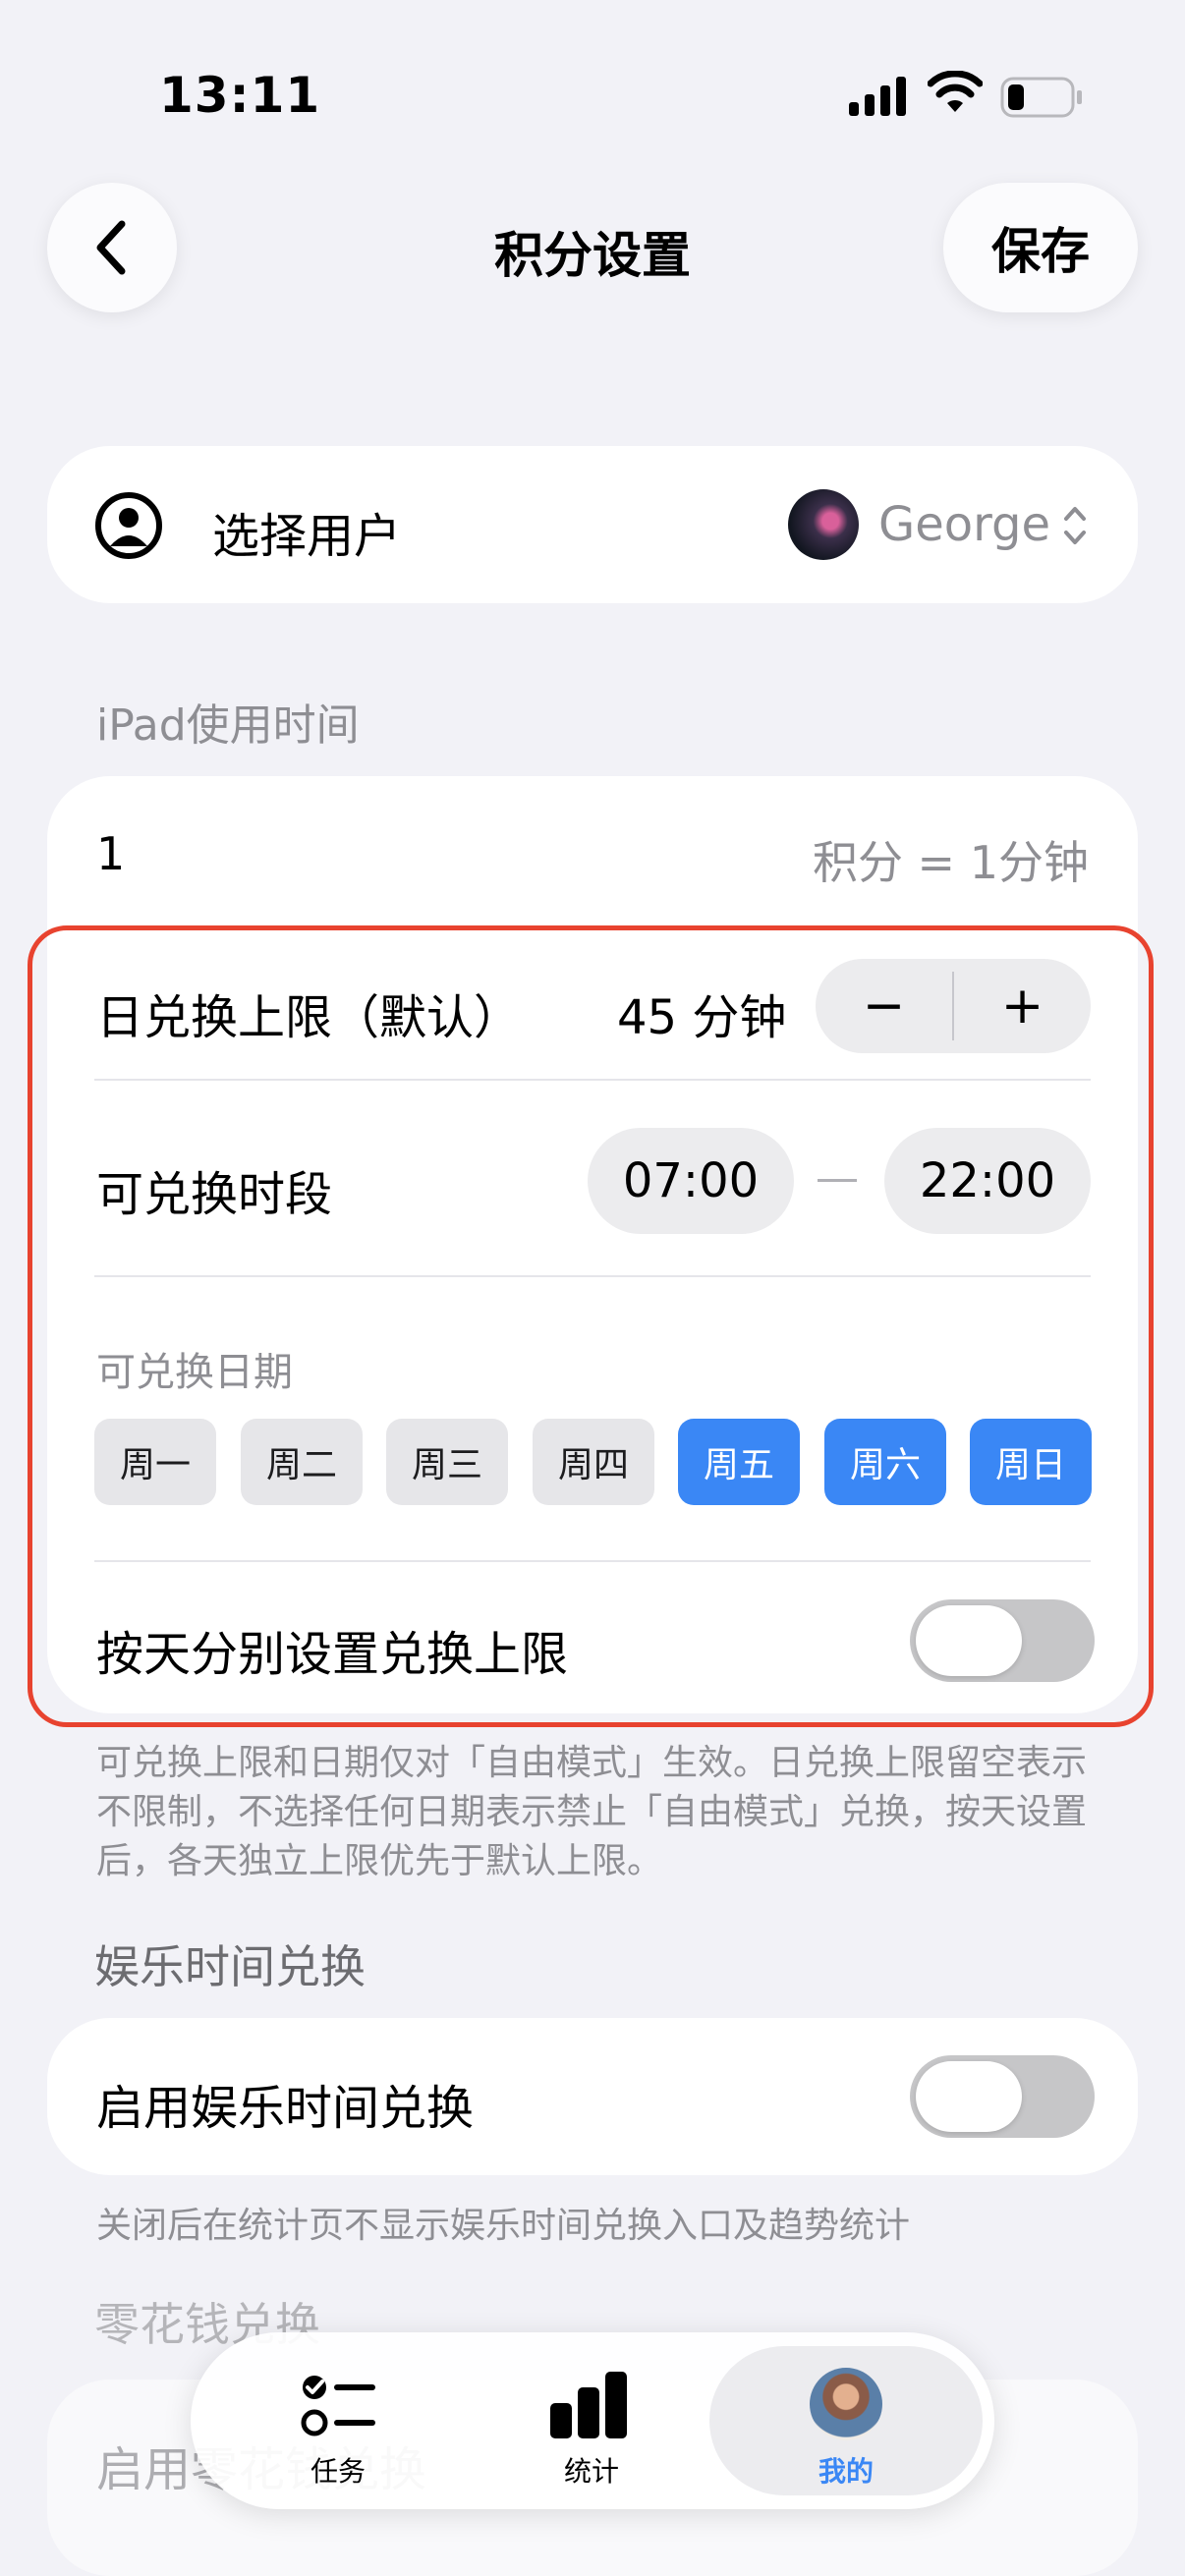 The image size is (1185, 2576). Describe the element at coordinates (309, 1017) in the screenshot. I see `daily-limit-label: 日兑换上限（默认）` at that location.